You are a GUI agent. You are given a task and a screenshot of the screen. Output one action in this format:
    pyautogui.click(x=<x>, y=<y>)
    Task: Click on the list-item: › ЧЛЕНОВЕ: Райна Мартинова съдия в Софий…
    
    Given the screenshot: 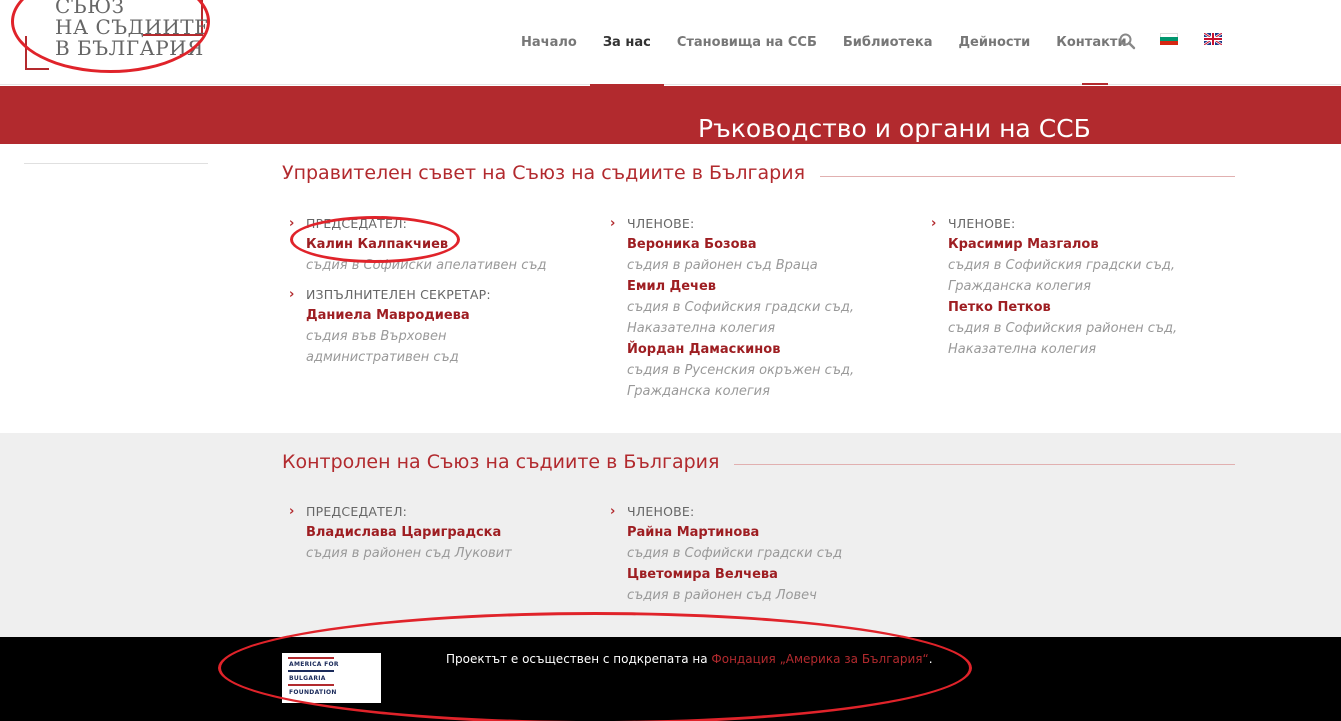 What is the action you would take?
    pyautogui.click(x=753, y=553)
    